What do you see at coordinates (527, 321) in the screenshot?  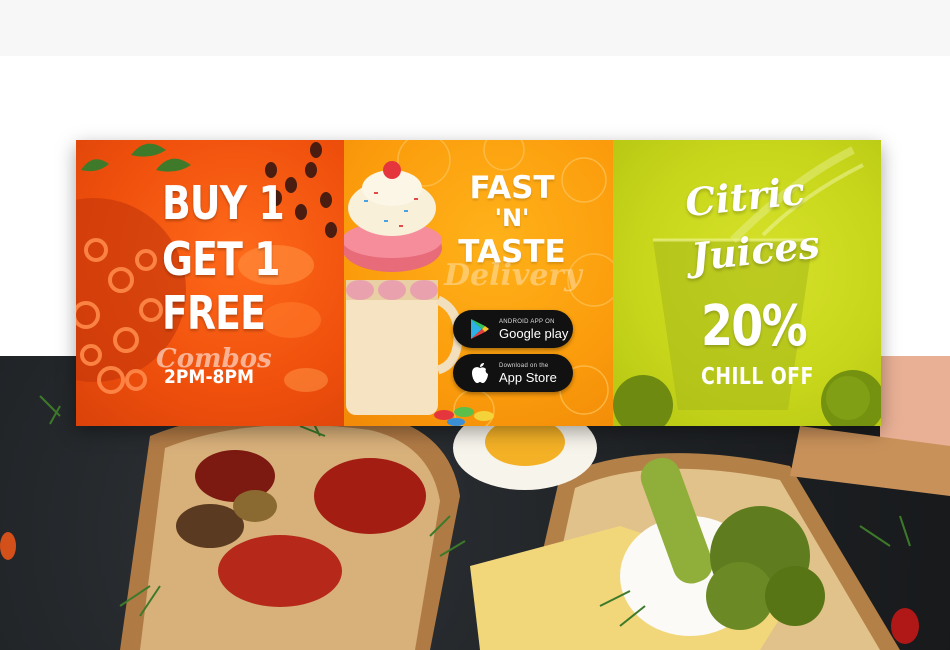 I see `google-play-small-text: ANDROID APP ON` at bounding box center [527, 321].